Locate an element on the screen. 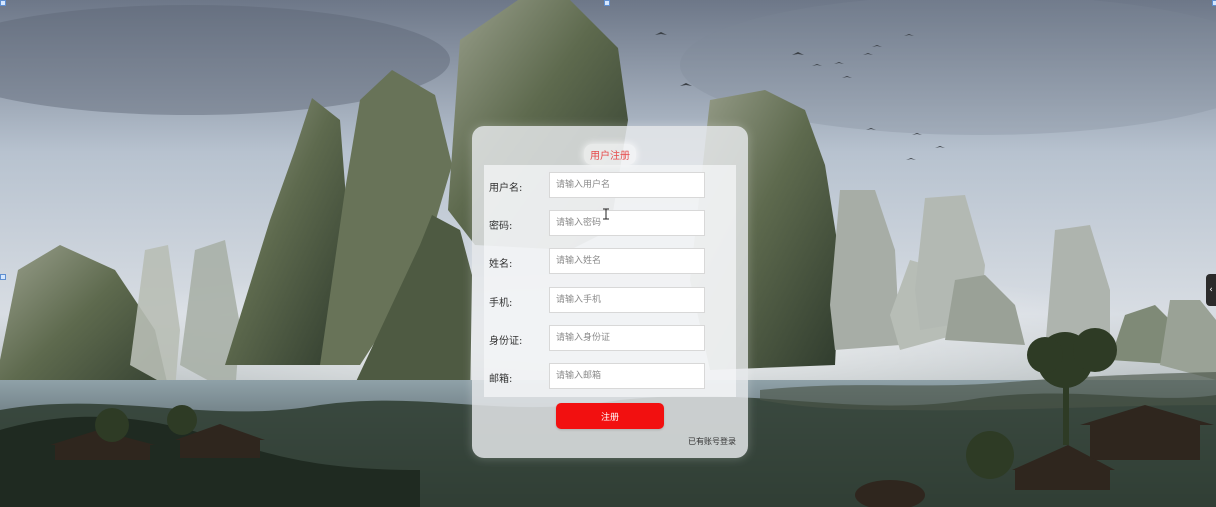 Image resolution: width=1216 pixels, height=507 pixels. form-row-password: 密码: is located at coordinates (610, 224).